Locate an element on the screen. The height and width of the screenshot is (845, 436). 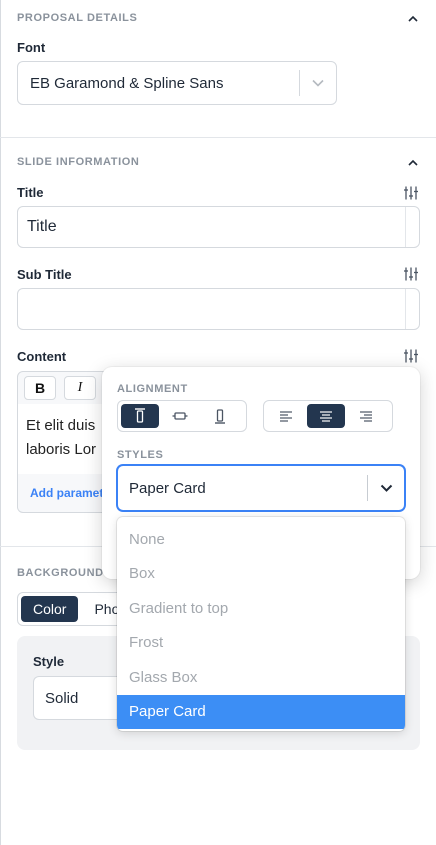
align-middle-button is located at coordinates (180, 416).